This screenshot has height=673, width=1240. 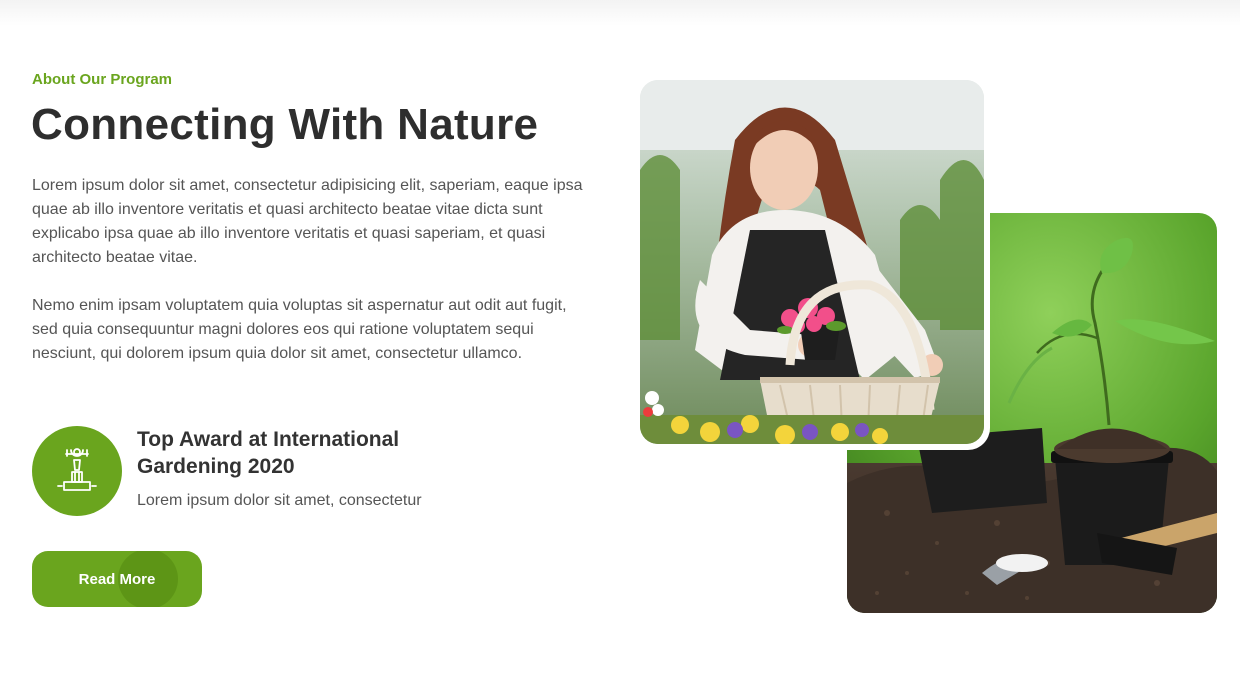 I want to click on section-eyebrow: About Our Program, so click(x=102, y=79).